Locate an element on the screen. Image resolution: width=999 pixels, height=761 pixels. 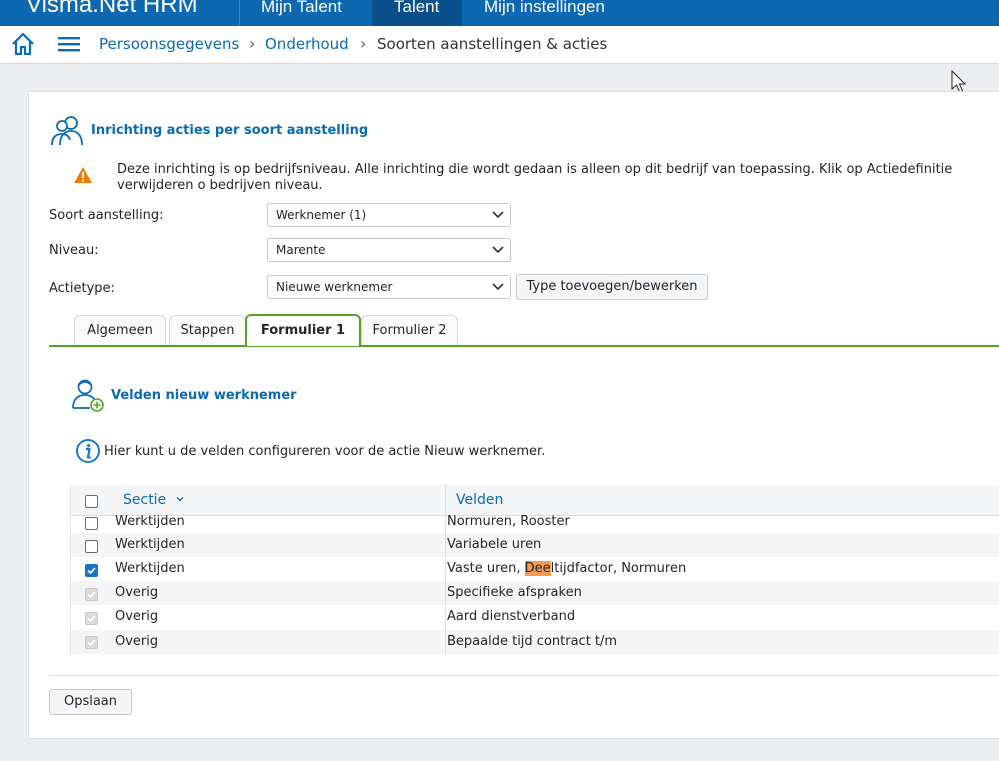
column-header-sectie: Sectie is located at coordinates (154, 500).